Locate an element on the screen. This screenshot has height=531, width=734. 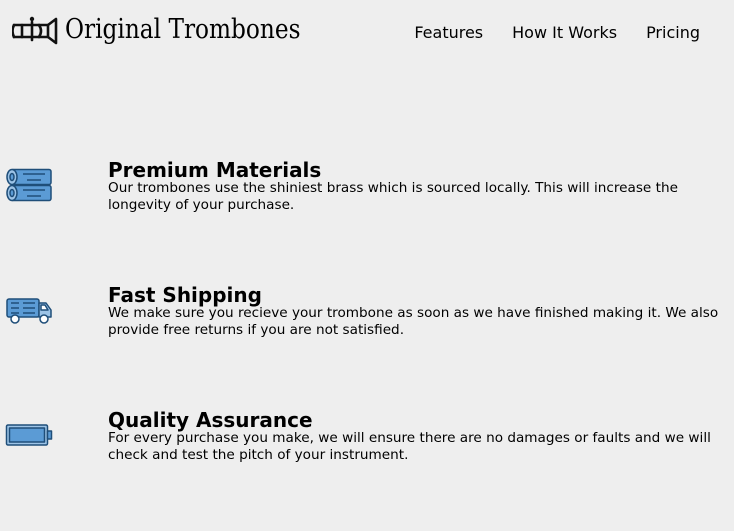
feature-title: Premium Materials is located at coordinates (215, 170).